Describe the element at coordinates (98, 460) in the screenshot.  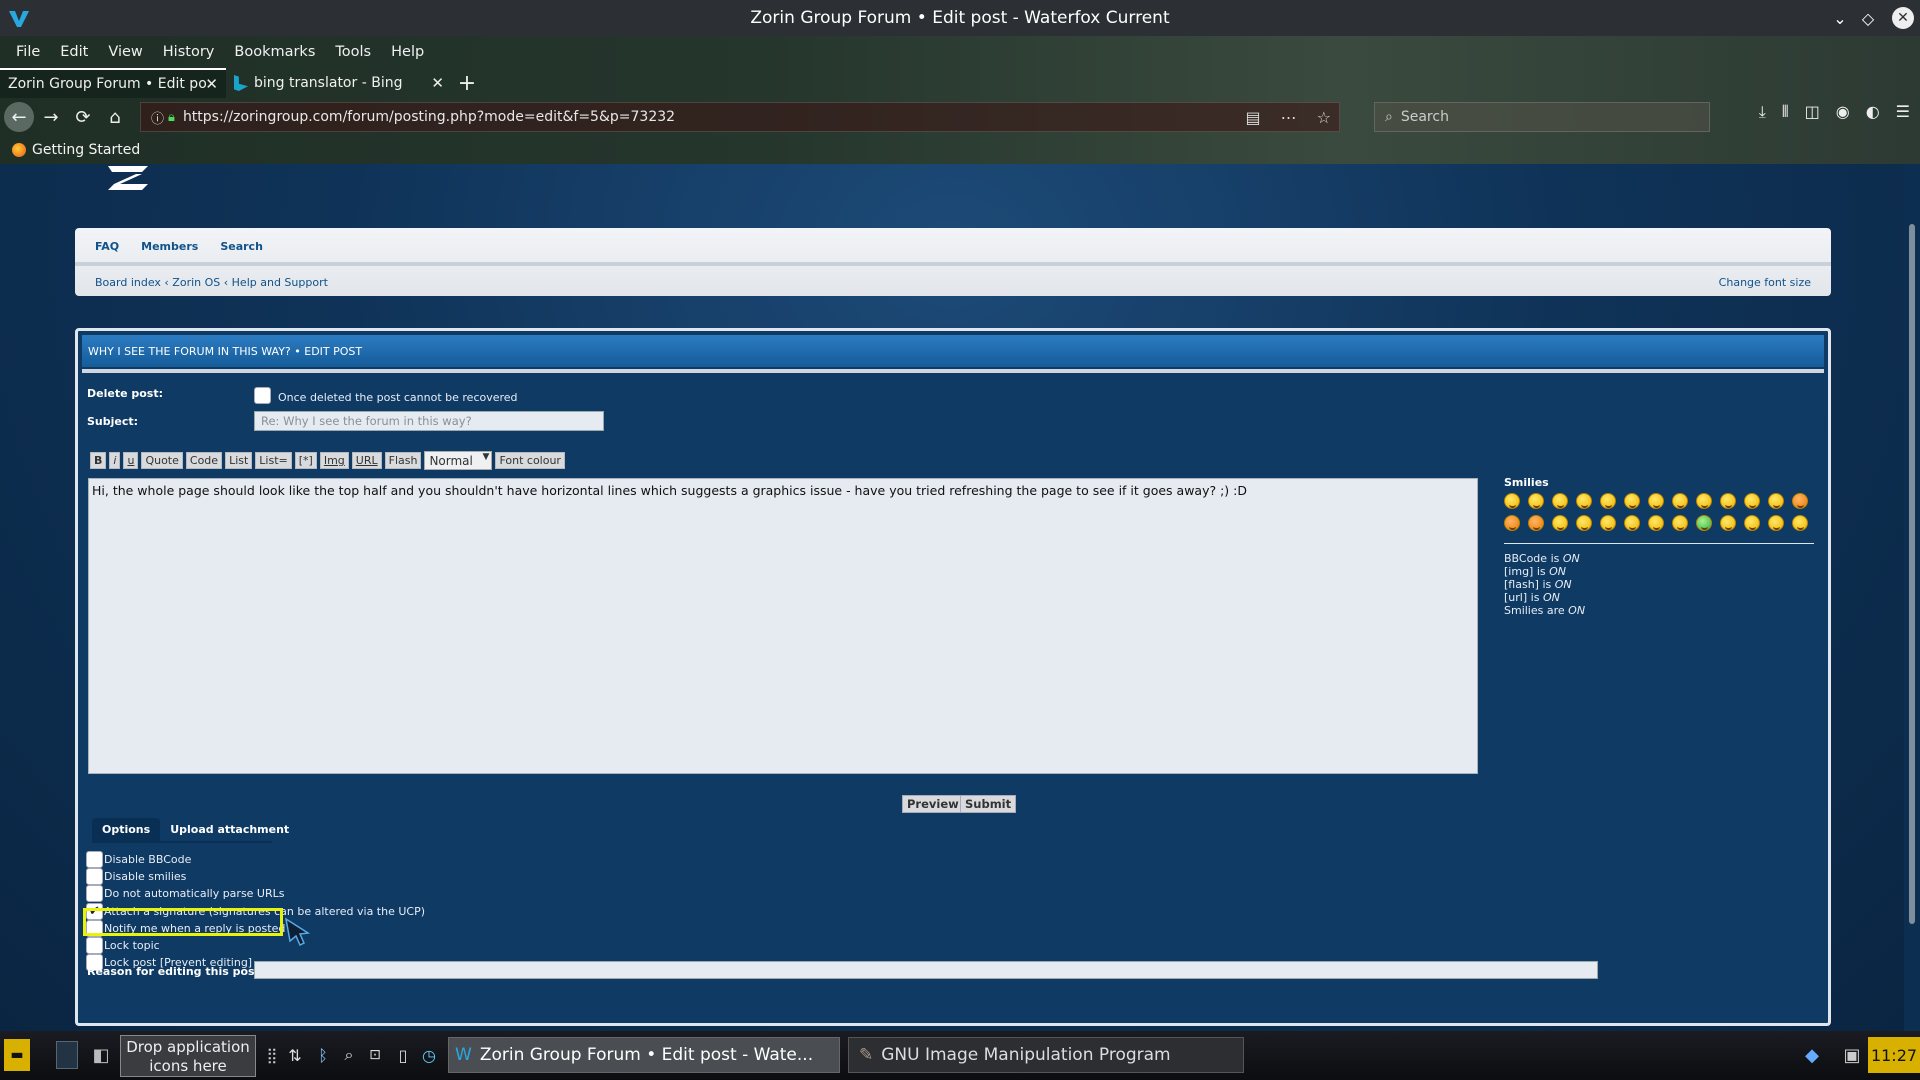
I see `bold-button: B` at that location.